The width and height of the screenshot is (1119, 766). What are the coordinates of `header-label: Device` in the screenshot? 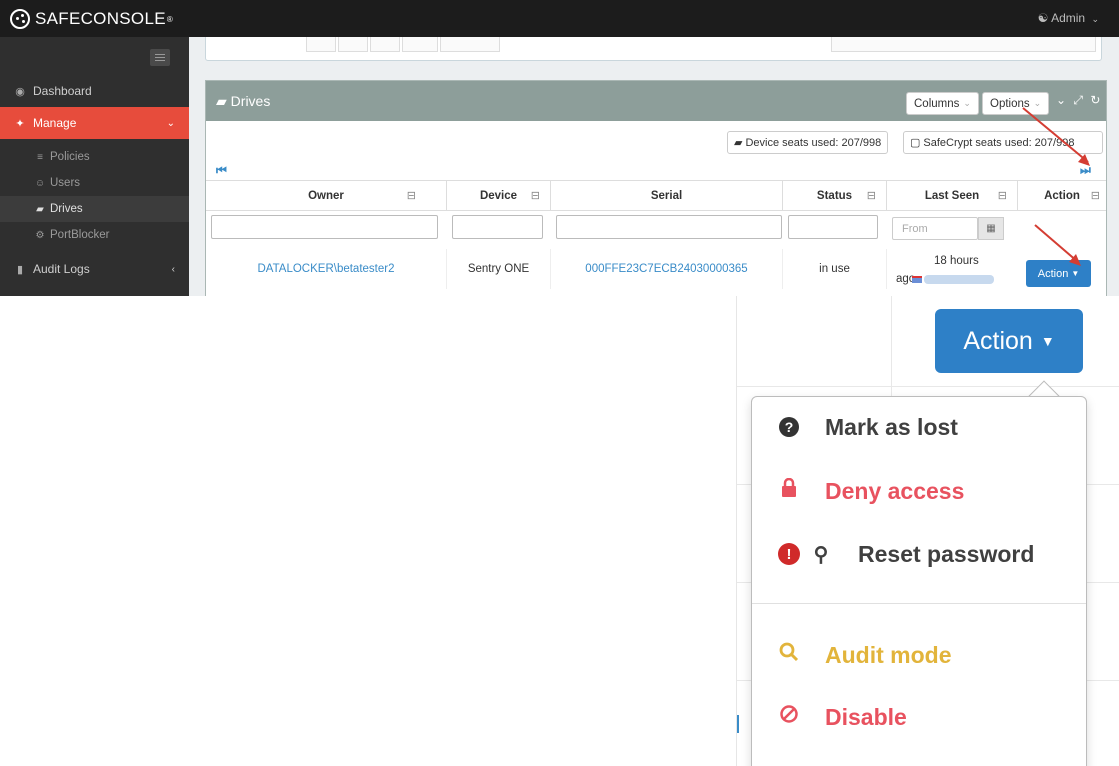 It's located at (498, 195).